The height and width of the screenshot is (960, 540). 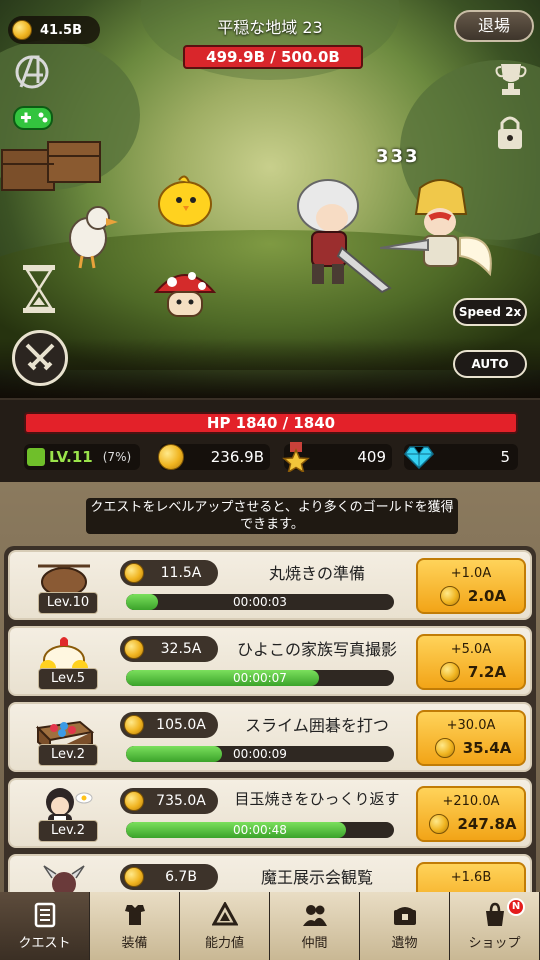 I want to click on gamepad-icon, so click(x=33, y=118).